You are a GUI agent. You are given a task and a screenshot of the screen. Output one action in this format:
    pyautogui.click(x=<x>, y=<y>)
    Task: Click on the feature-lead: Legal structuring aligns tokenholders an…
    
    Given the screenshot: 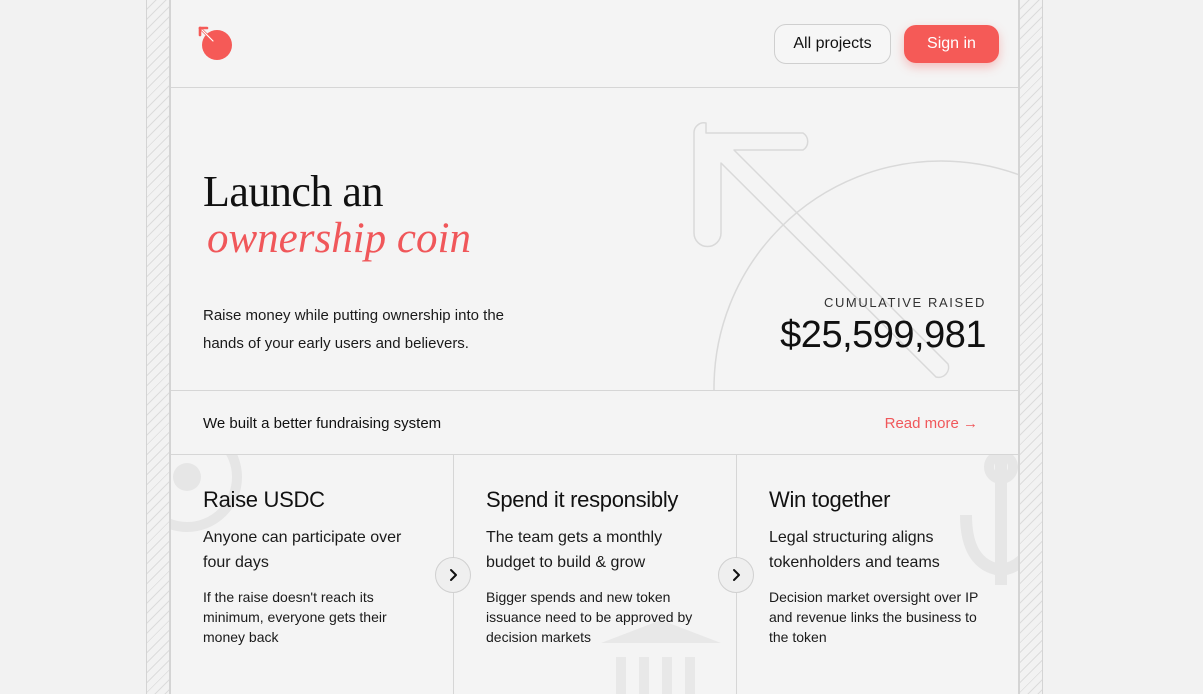 What is the action you would take?
    pyautogui.click(x=854, y=550)
    